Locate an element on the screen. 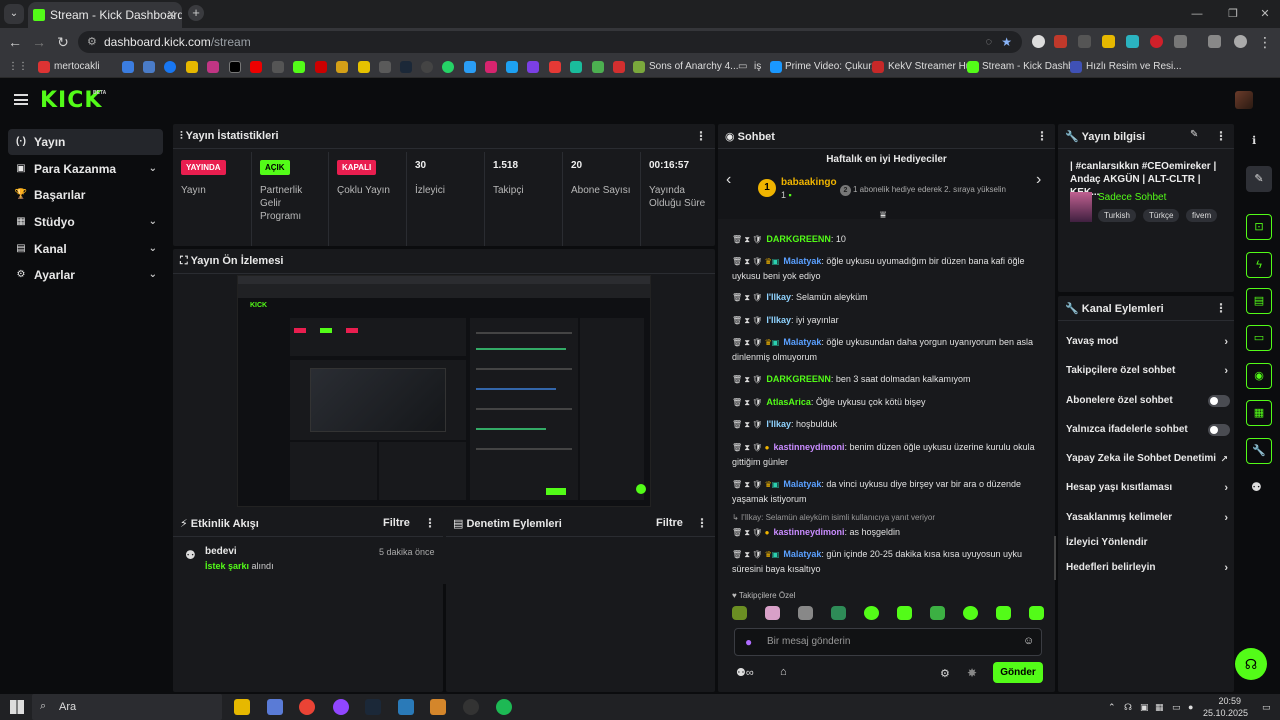 The image size is (1280, 720). tag-fivem: fivem is located at coordinates (1202, 215).